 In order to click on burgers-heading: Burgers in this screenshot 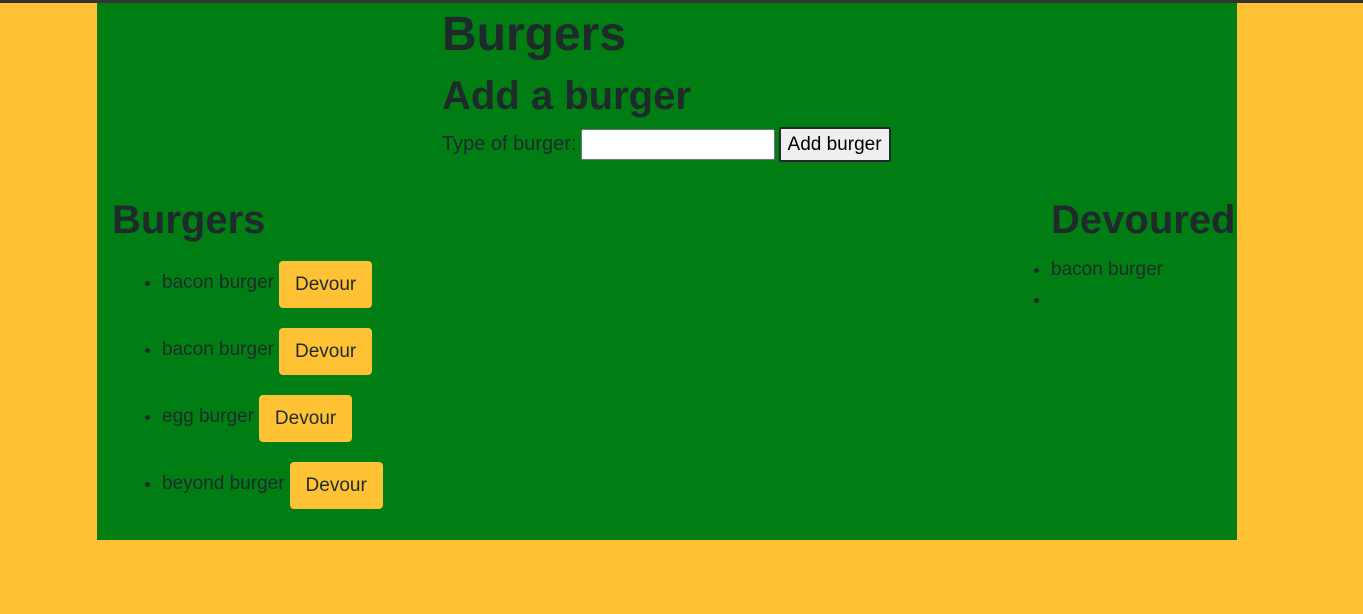, I will do `click(189, 220)`.